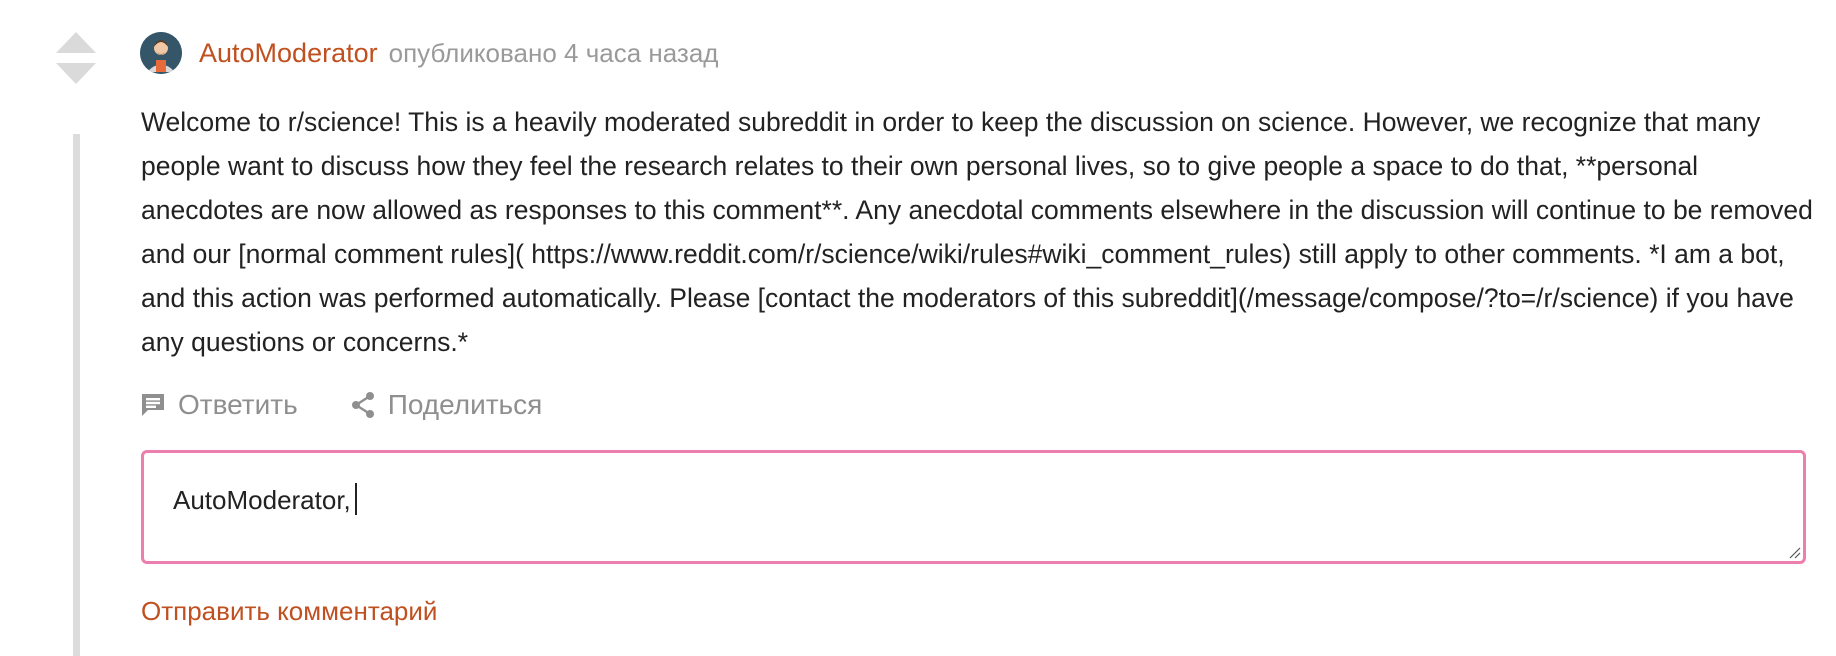  What do you see at coordinates (76, 395) in the screenshot?
I see `thread-line` at bounding box center [76, 395].